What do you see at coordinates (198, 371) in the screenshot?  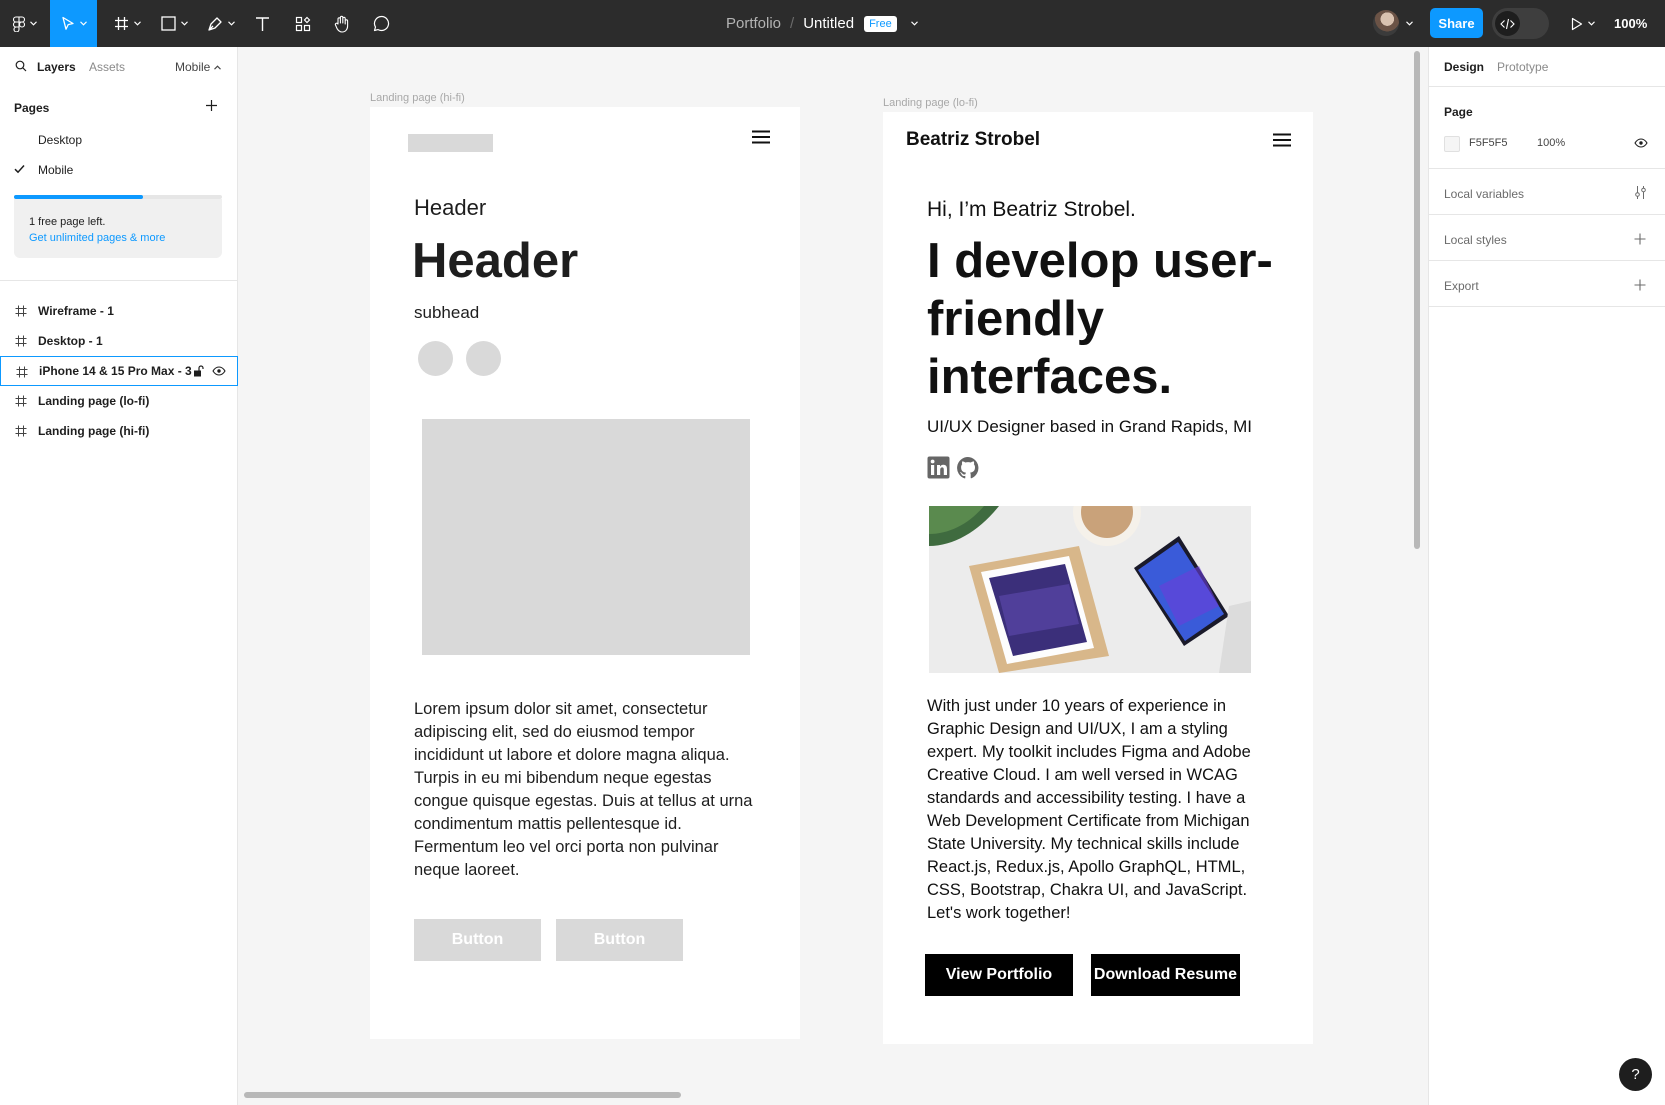 I see `unlock-icon` at bounding box center [198, 371].